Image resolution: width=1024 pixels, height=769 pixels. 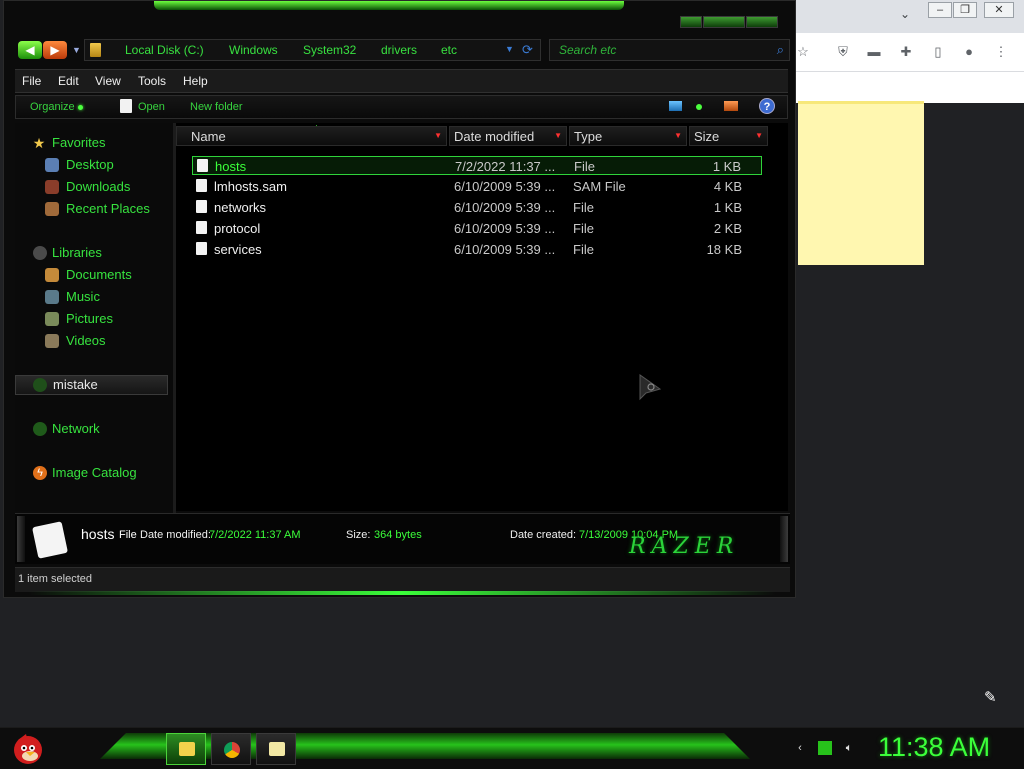 What do you see at coordinates (52, 165) in the screenshot?
I see `desktop-icon` at bounding box center [52, 165].